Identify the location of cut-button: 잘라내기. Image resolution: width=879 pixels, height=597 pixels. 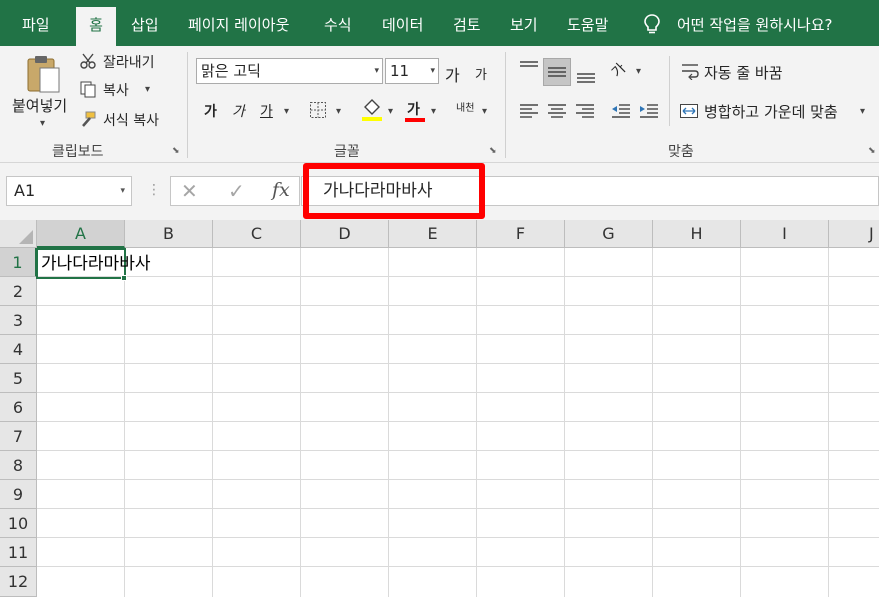
(129, 62).